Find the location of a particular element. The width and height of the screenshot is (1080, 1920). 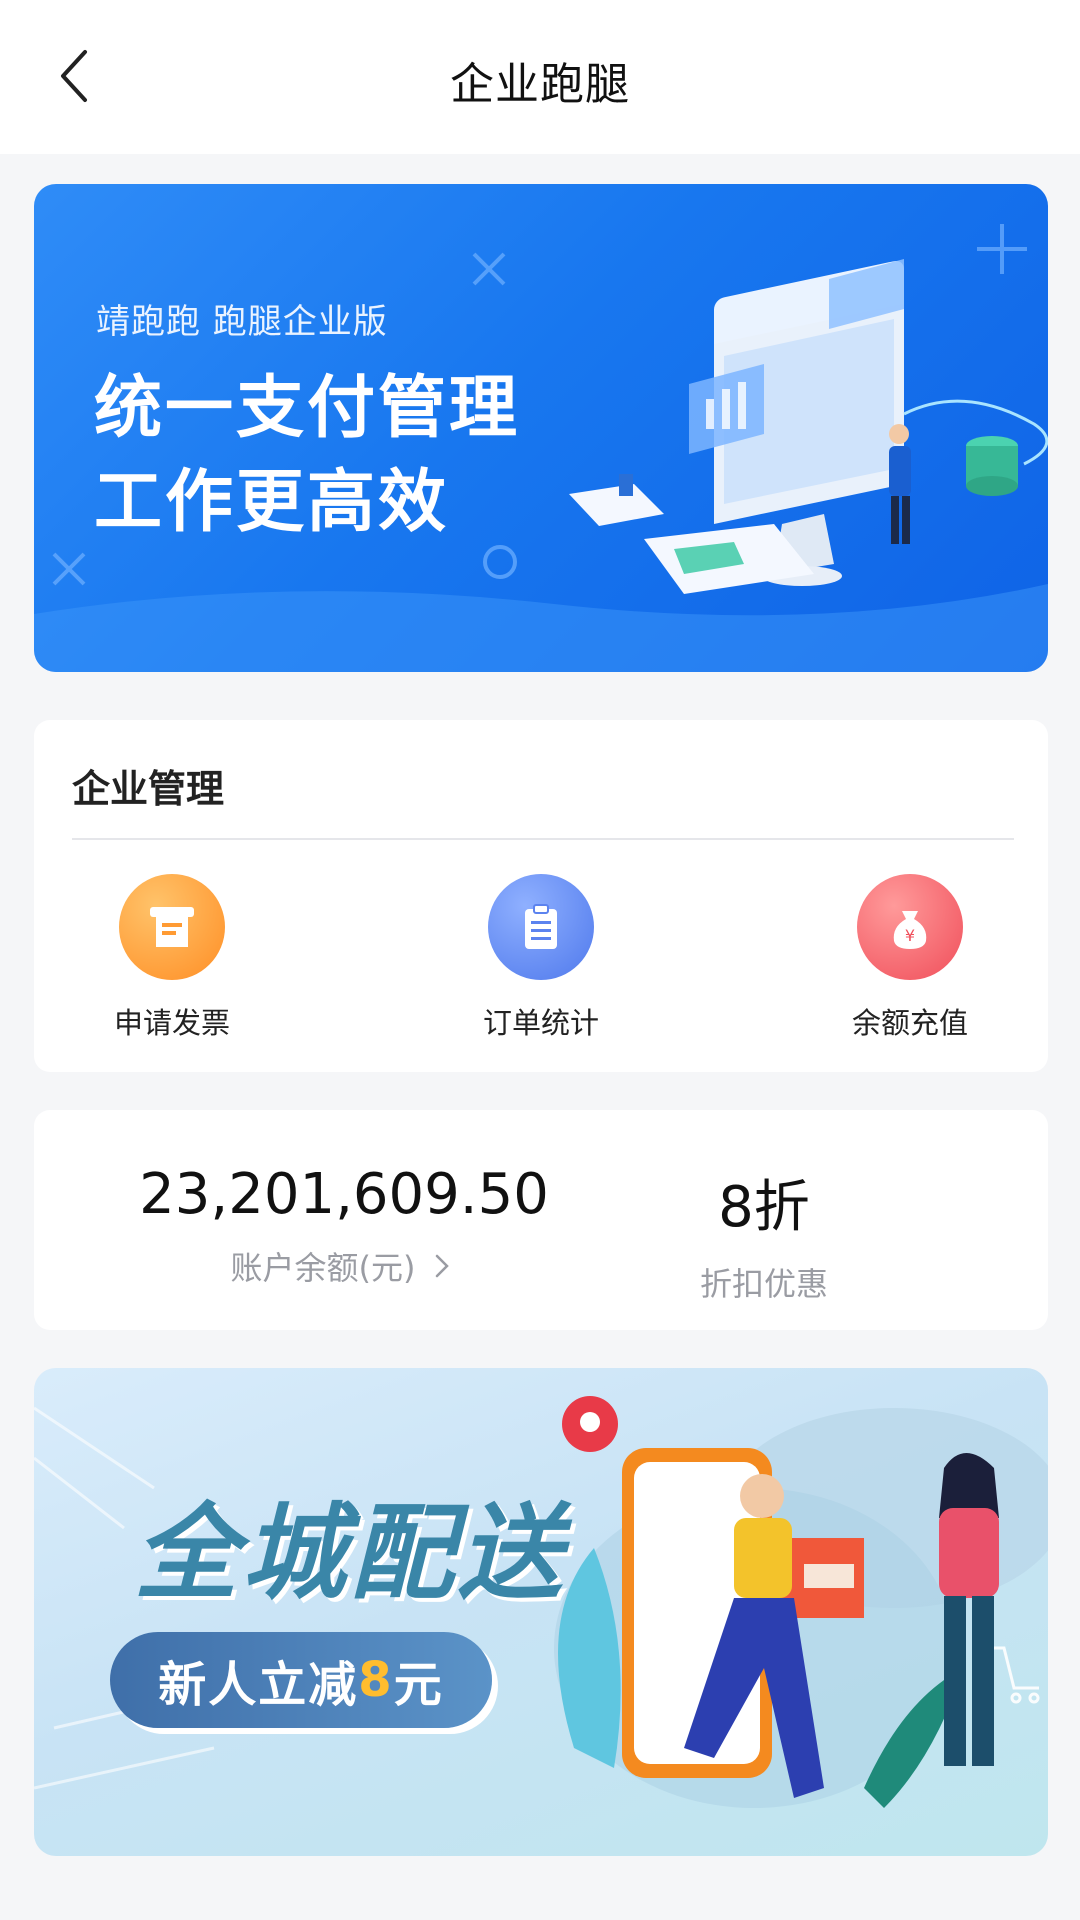

clipboard-icon is located at coordinates (541, 927).